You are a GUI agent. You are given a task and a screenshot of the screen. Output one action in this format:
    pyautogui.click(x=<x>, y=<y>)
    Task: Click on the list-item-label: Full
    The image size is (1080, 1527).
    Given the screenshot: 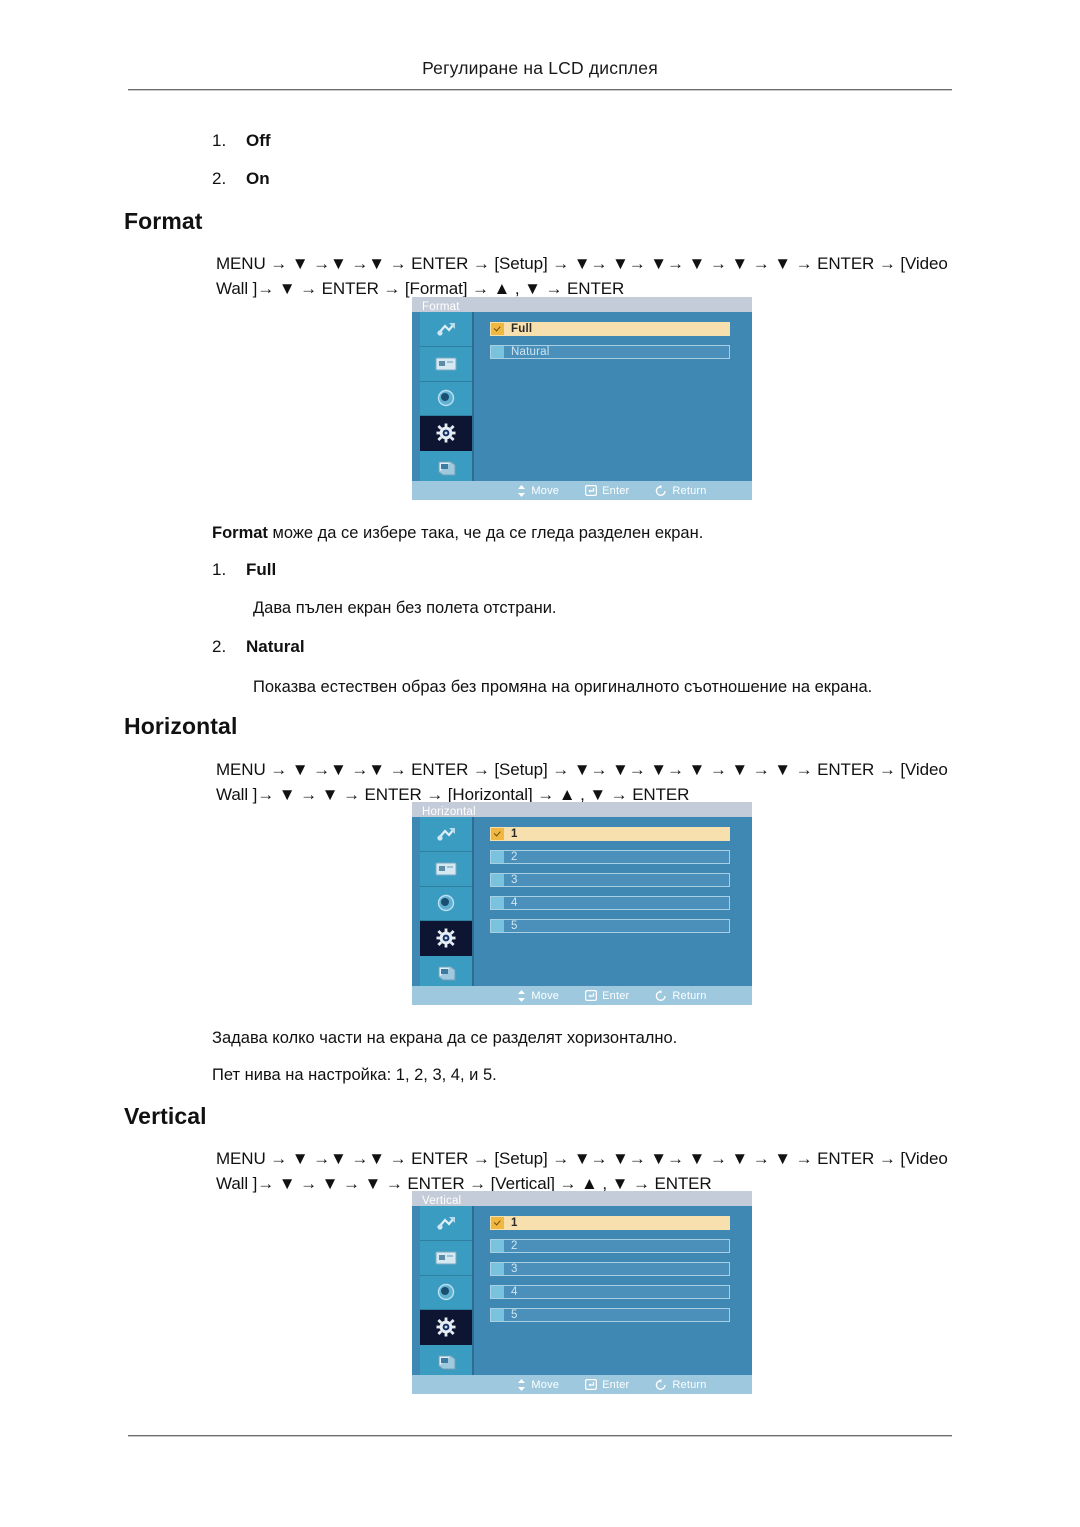 What is the action you would take?
    pyautogui.click(x=261, y=569)
    